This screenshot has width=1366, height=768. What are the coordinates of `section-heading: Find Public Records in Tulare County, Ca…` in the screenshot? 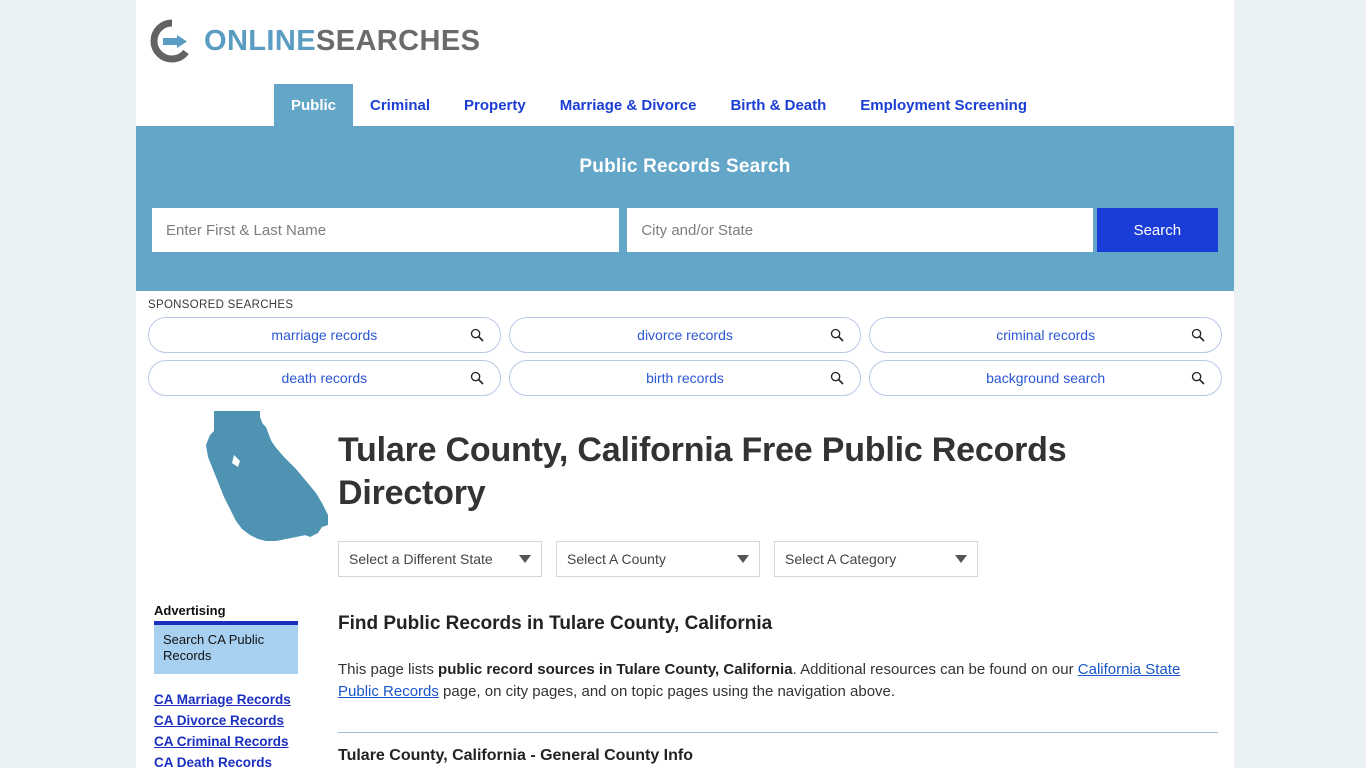 It's located at (555, 623).